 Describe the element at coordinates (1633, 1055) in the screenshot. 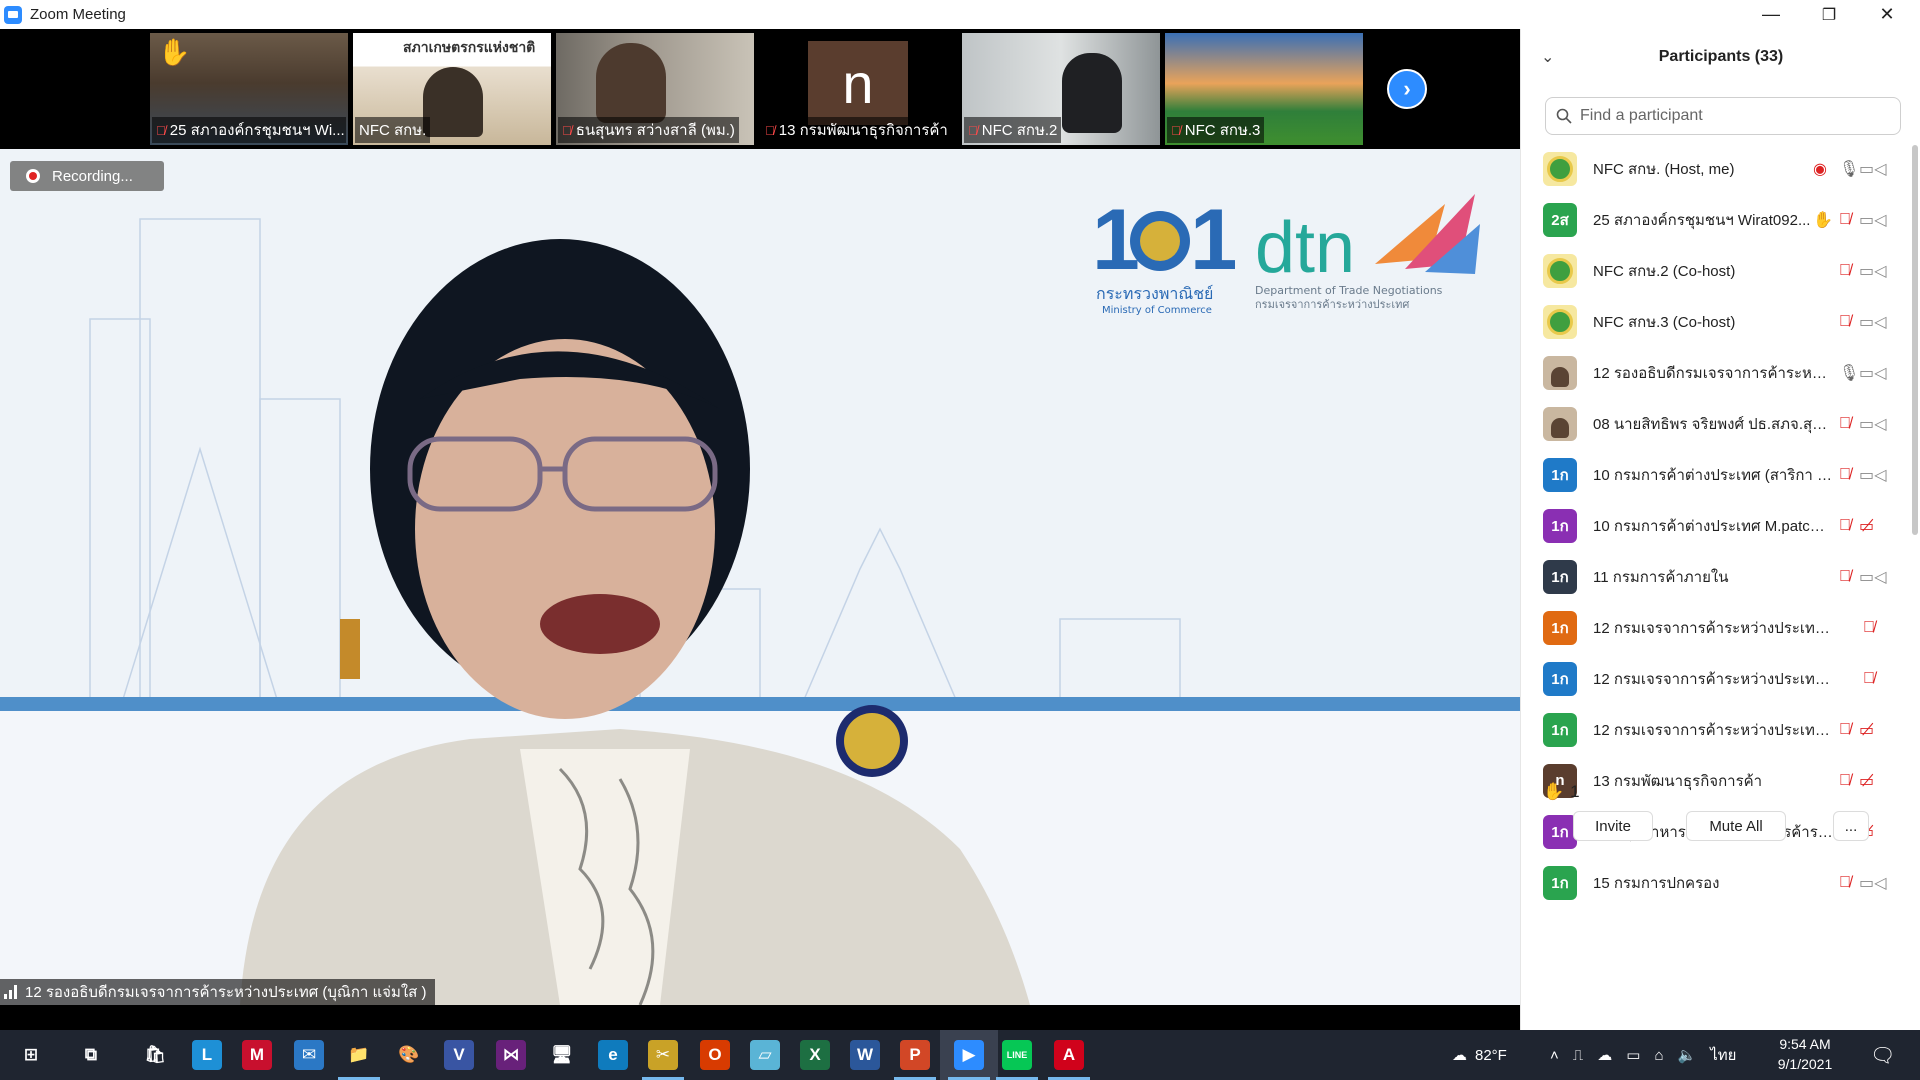

I see `battery-icon: ▭` at that location.